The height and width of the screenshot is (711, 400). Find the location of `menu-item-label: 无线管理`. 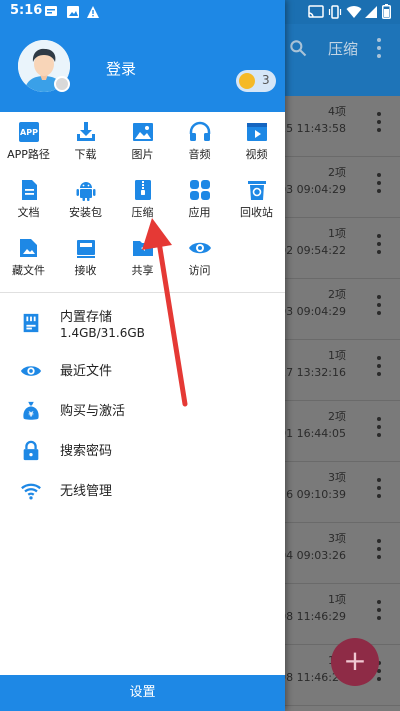

menu-item-label: 无线管理 is located at coordinates (86, 491).